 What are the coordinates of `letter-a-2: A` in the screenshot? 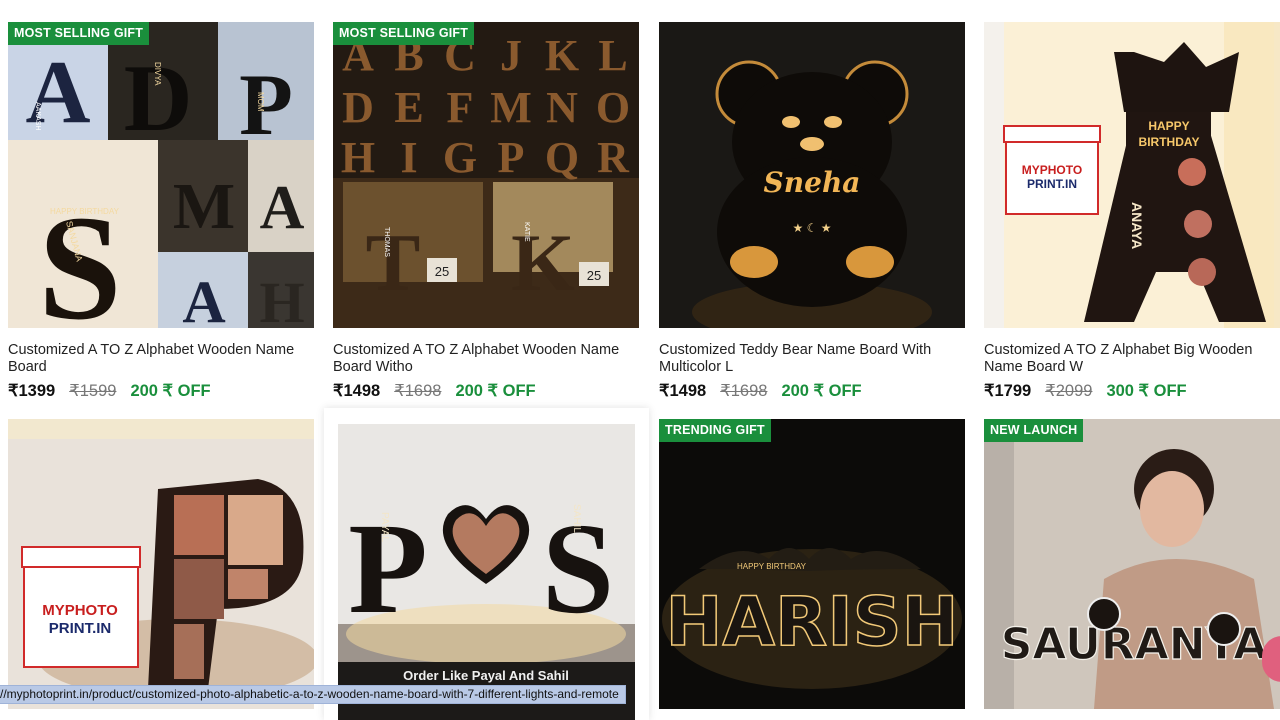 It's located at (282, 208).